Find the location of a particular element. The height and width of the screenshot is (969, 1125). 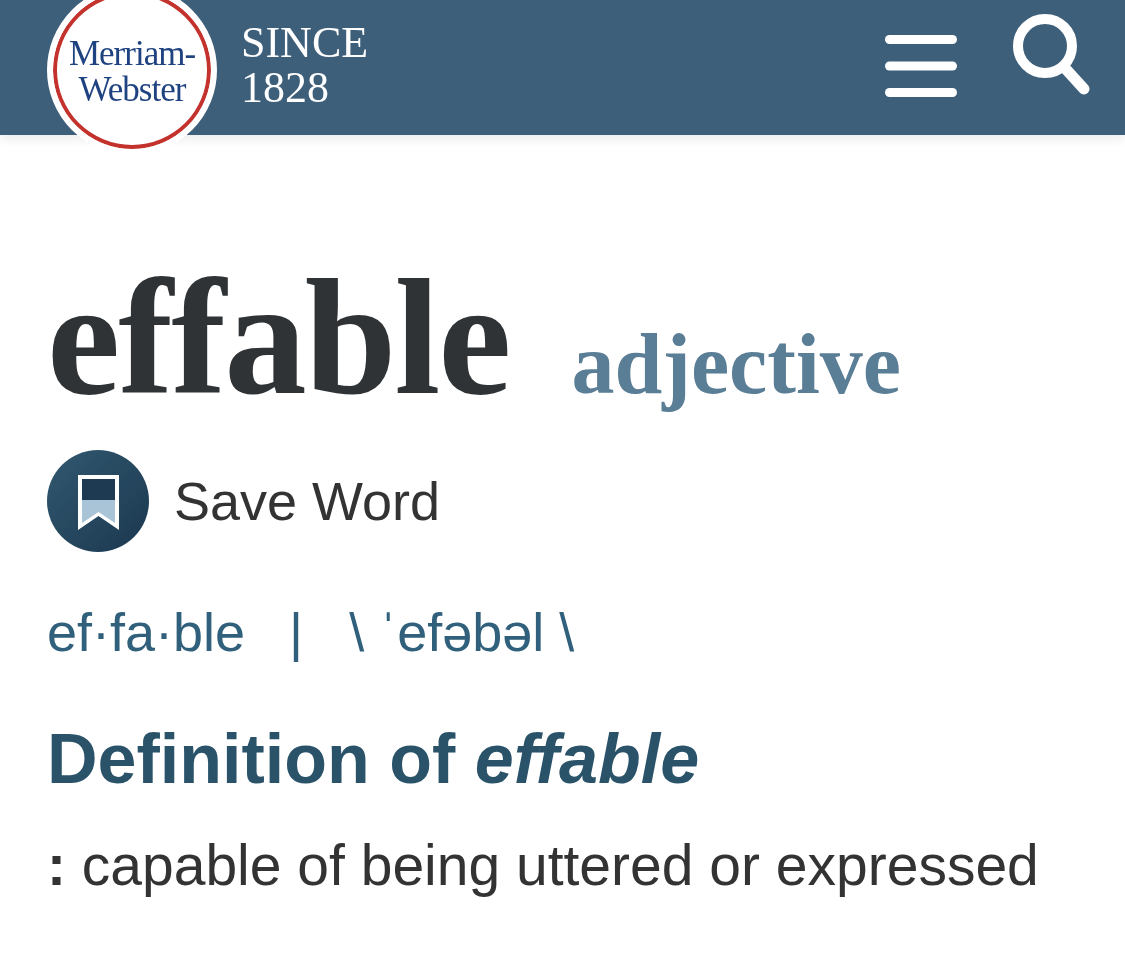

search-icon is located at coordinates (1051, 54).